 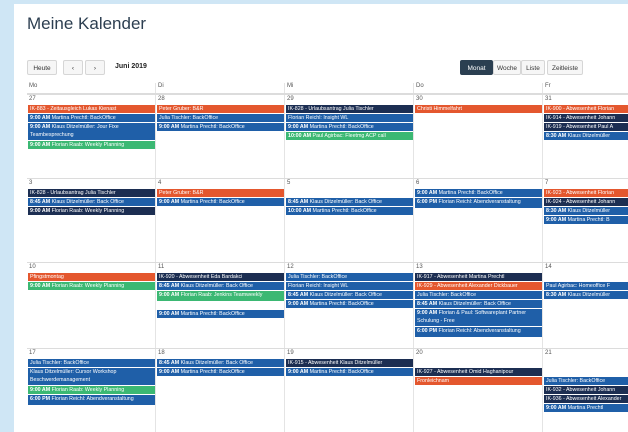 I want to click on event-title: IK-919 - Abwesenheit Paul A, so click(x=580, y=127).